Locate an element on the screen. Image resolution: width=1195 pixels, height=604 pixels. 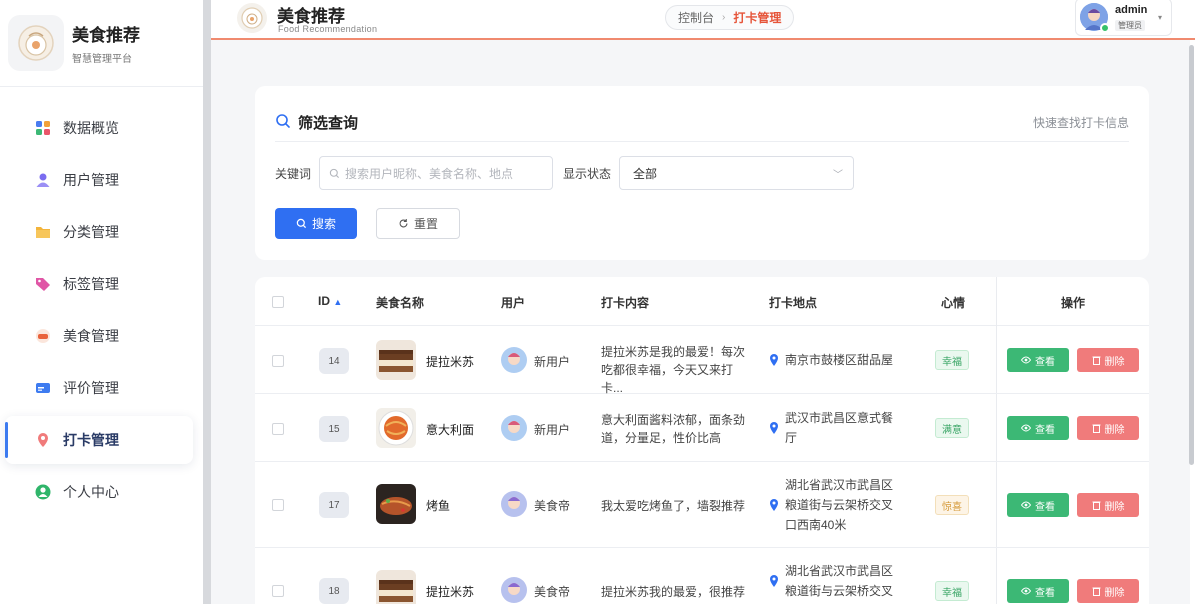
chevron-down-icon: ▾ is located at coordinates (1159, 17).